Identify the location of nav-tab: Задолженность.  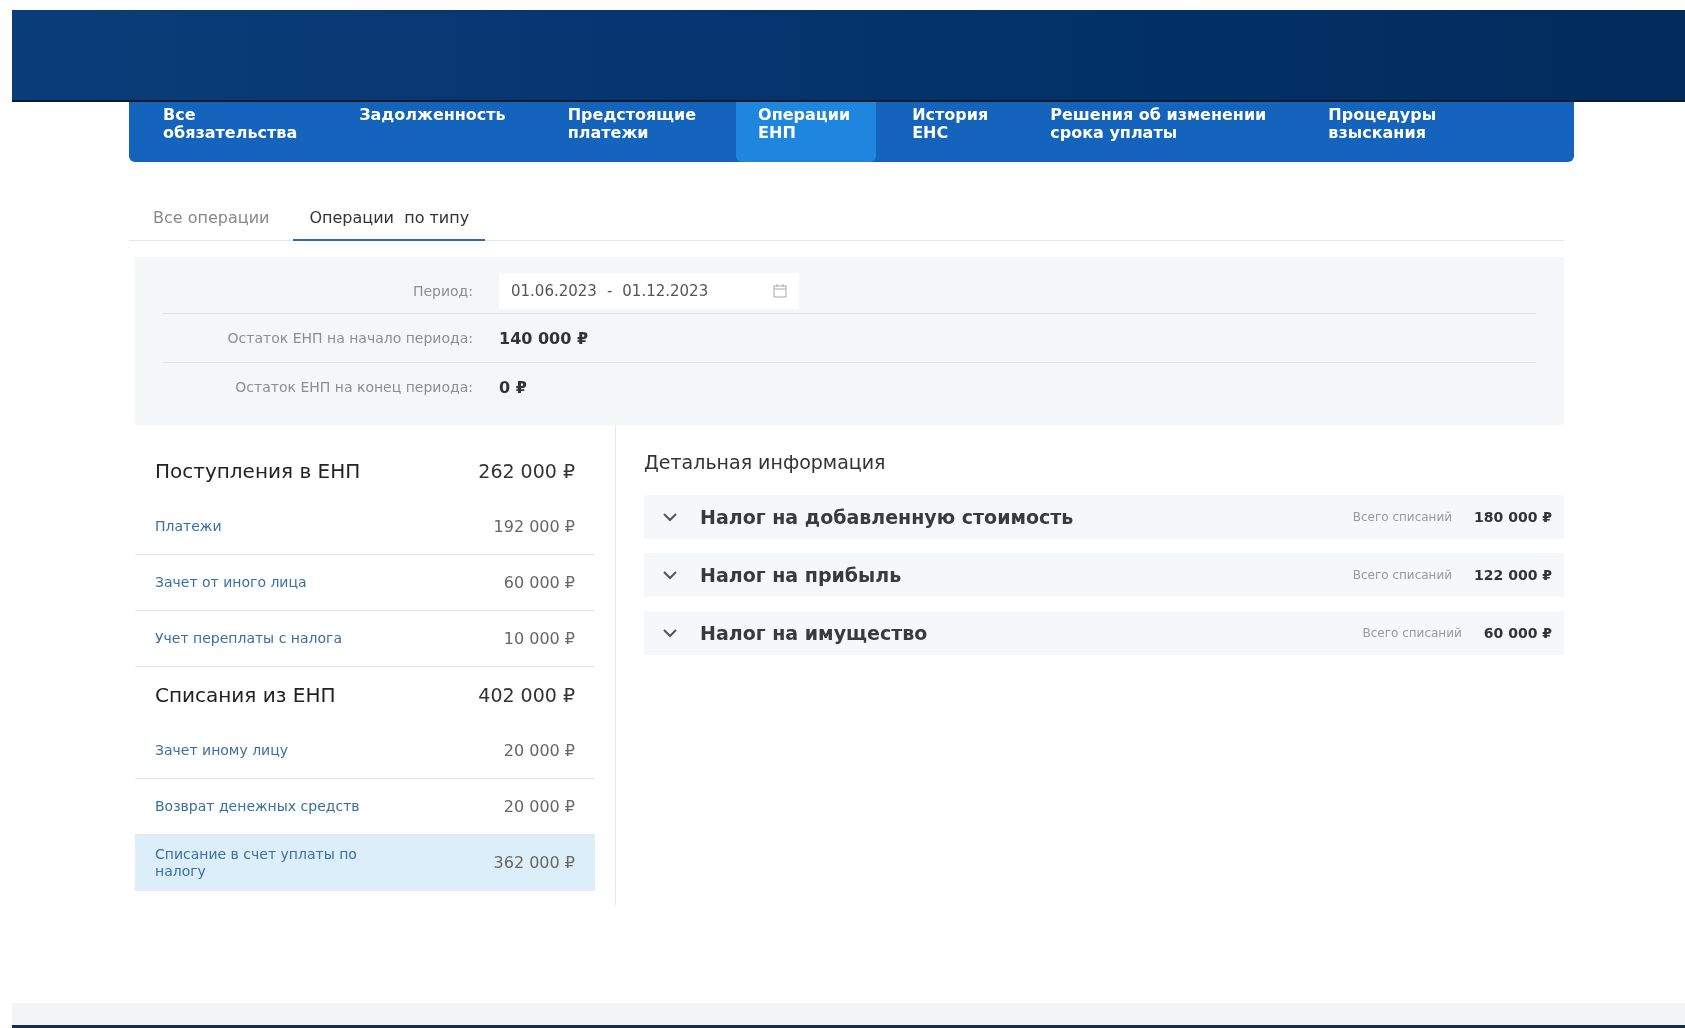
(434, 132).